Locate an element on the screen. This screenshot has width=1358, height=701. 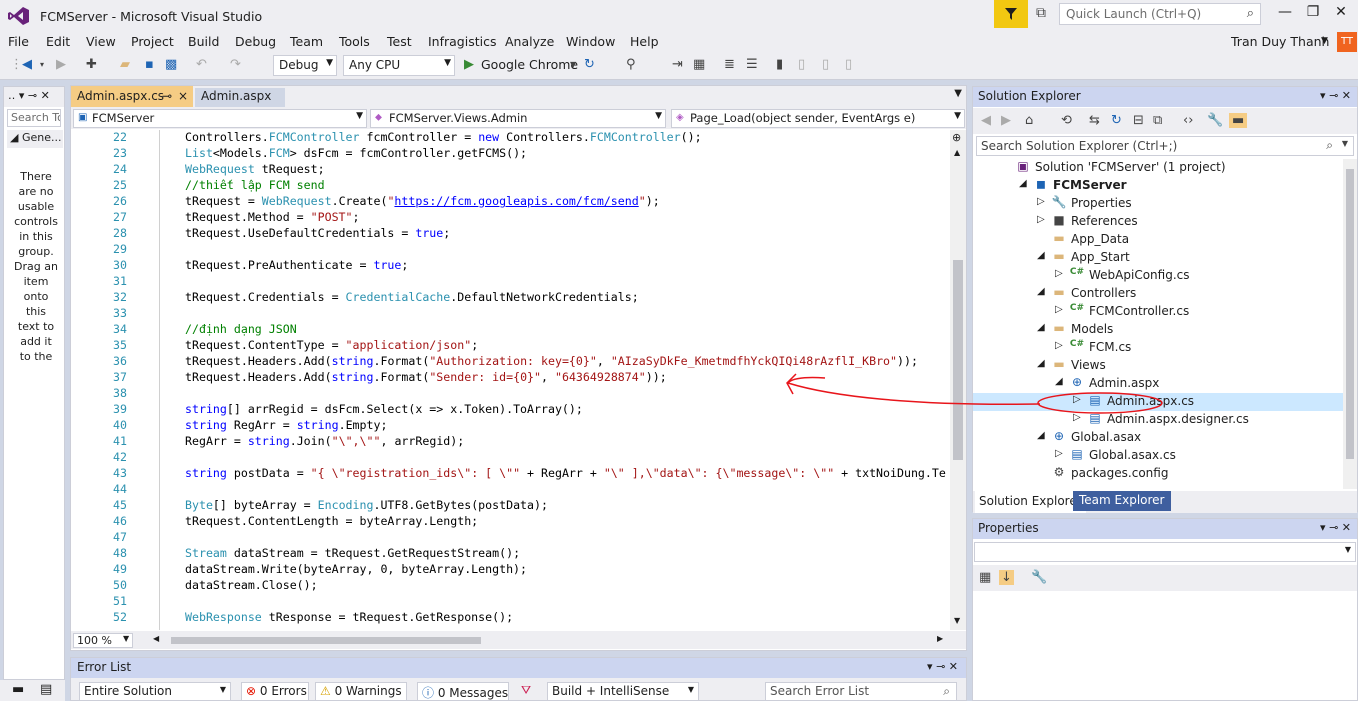
tree-node: ◢ ▬ Controllers is located at coordinates (1158, 294).